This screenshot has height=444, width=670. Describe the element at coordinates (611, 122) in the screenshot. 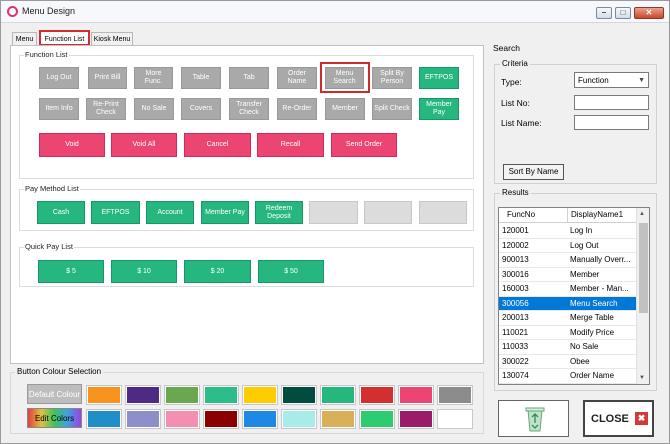

I see `list-name-input` at that location.